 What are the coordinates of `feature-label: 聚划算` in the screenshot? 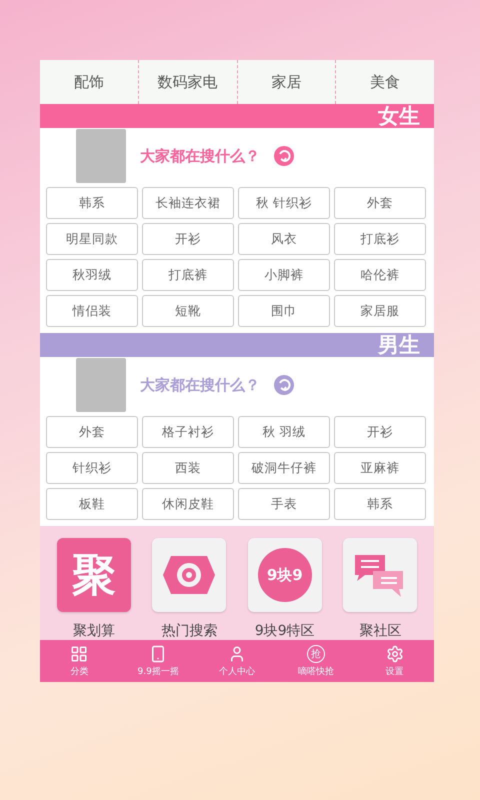 It's located at (93, 631).